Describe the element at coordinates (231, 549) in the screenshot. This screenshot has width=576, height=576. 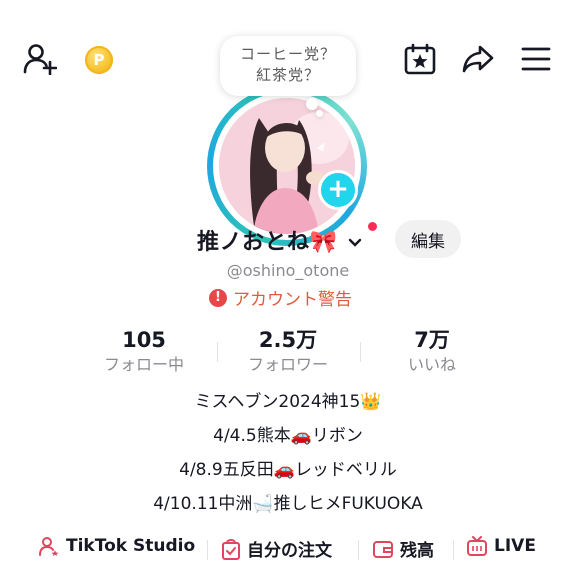
I see `order-bag-icon` at that location.